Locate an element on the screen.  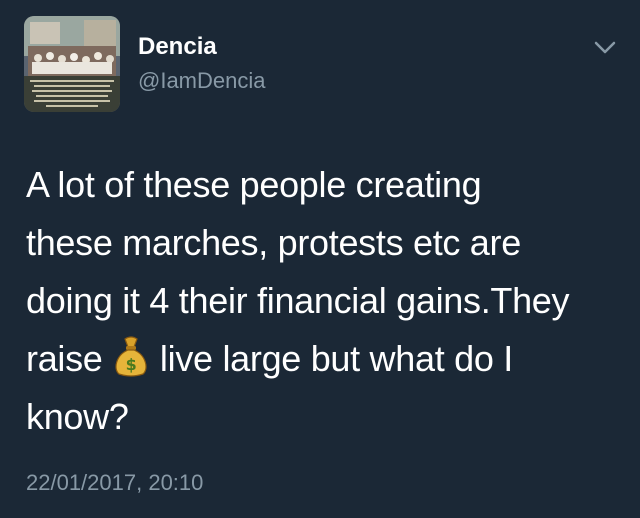
money-bag-icon: $ is located at coordinates (131, 356).